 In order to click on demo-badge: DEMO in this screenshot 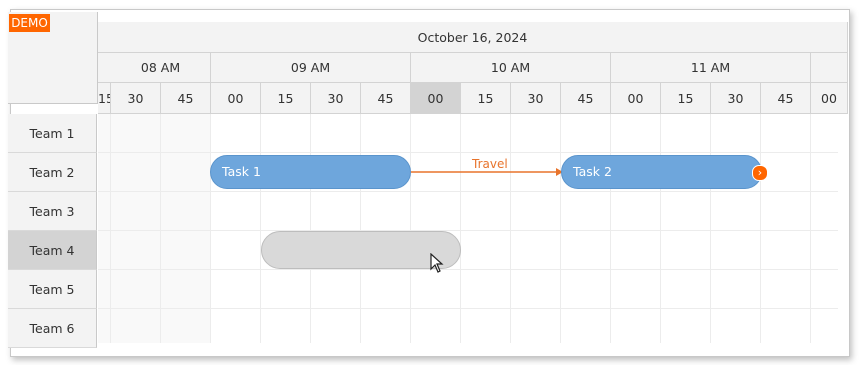, I will do `click(29, 23)`.